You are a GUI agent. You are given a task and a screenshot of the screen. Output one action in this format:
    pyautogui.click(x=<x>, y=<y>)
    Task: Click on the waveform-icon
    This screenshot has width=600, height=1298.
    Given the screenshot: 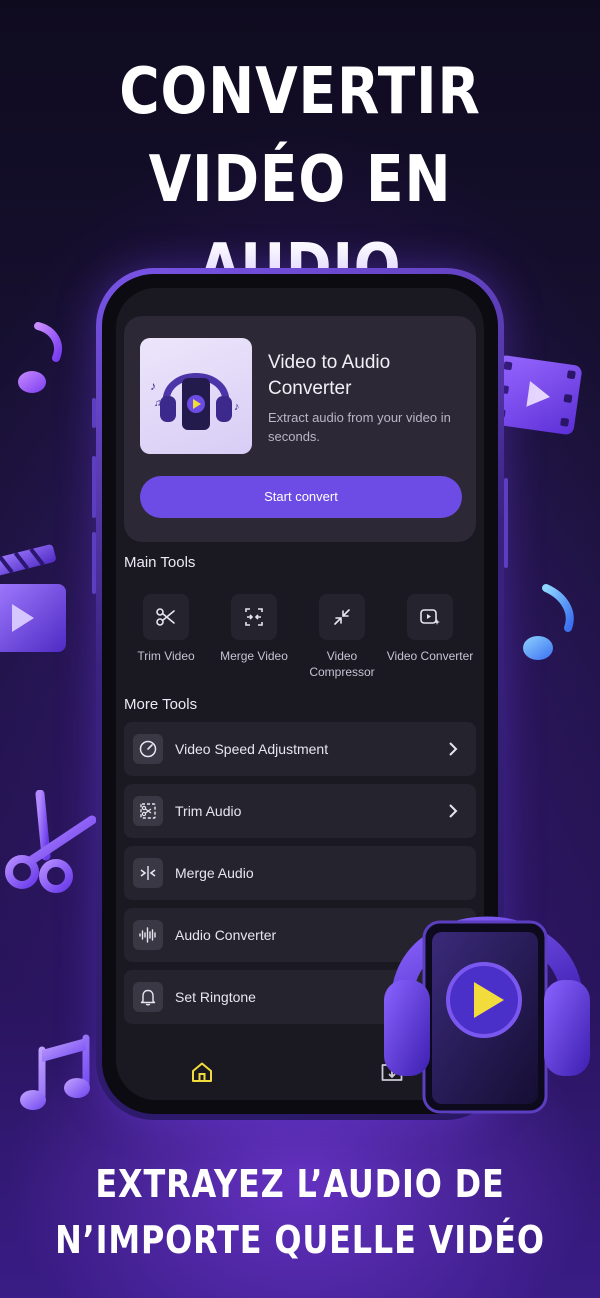 What is the action you would take?
    pyautogui.click(x=147, y=935)
    